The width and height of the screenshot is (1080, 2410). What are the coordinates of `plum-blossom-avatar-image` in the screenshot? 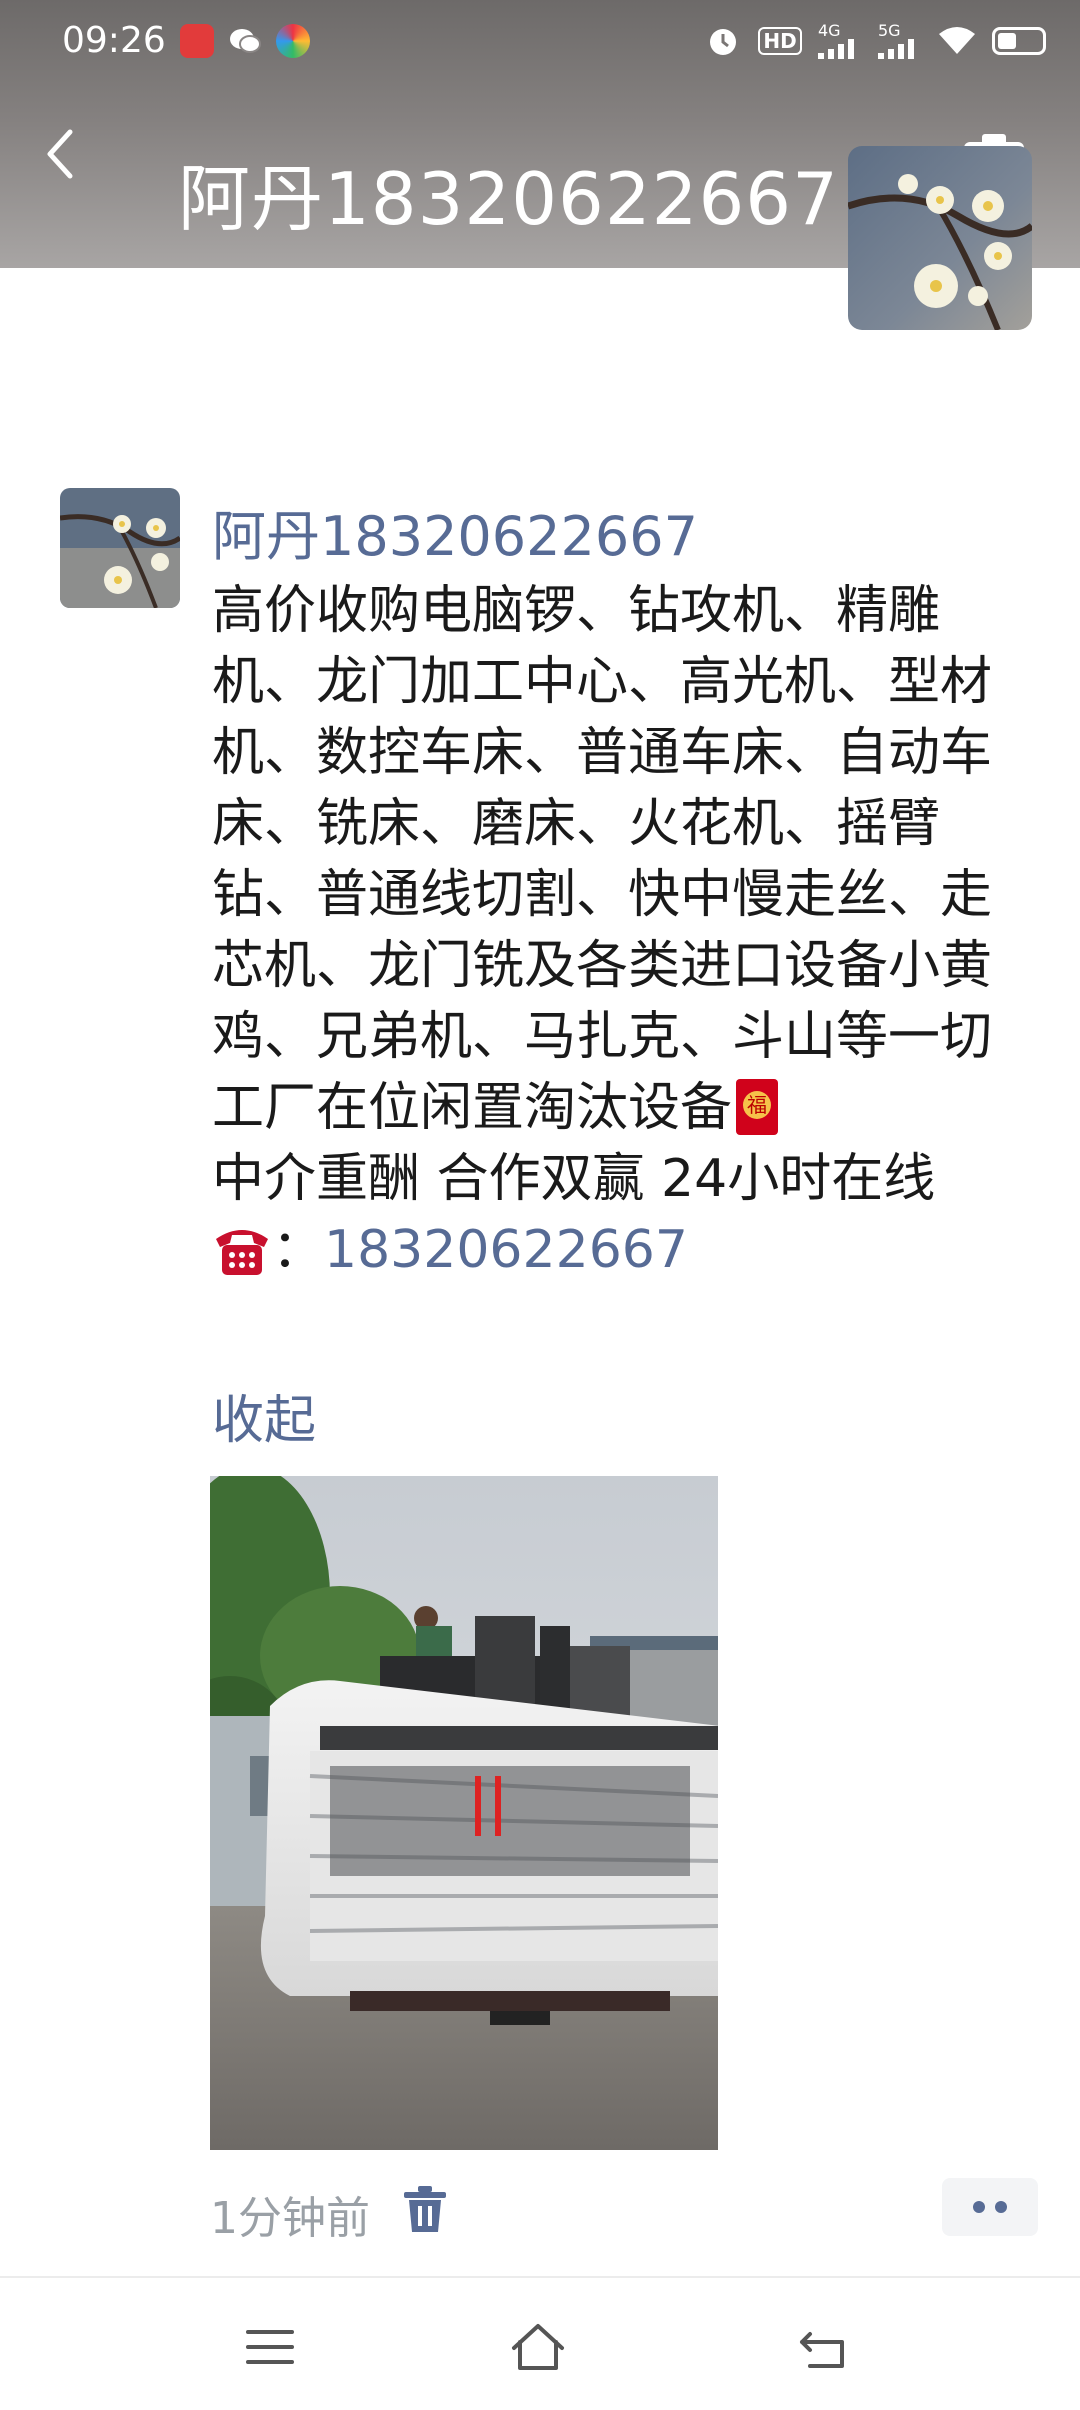 It's located at (120, 548).